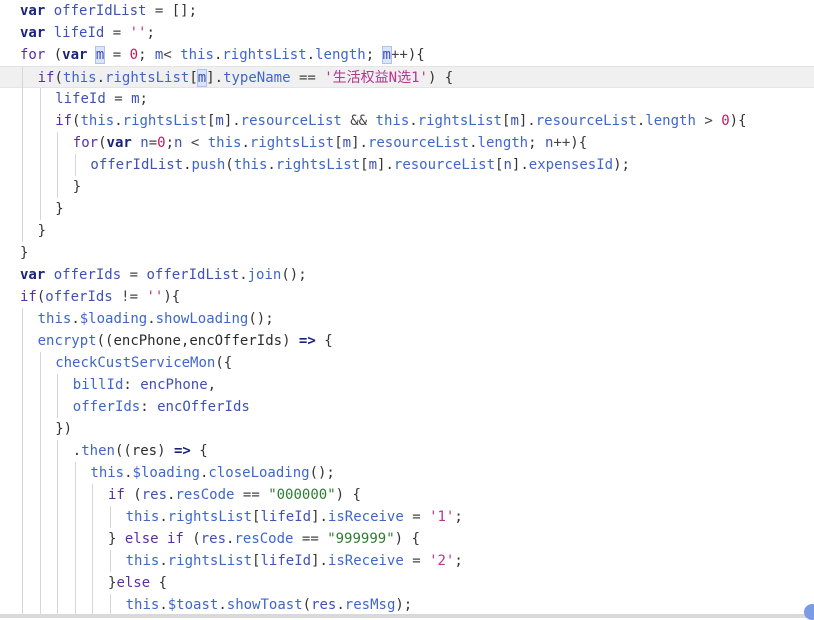  Describe the element at coordinates (193, 78) in the screenshot. I see `code-token: [` at that location.